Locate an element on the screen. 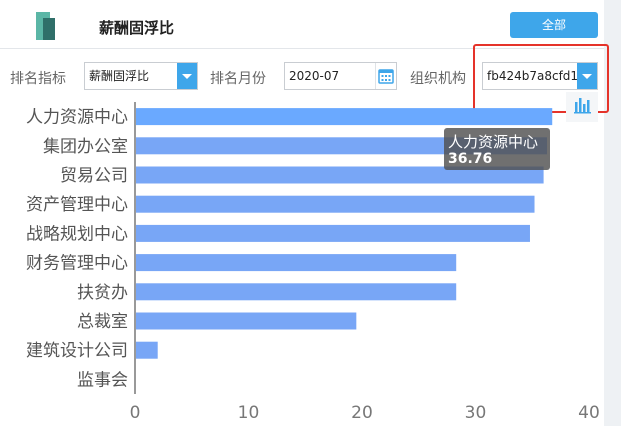 This screenshot has width=621, height=426. y-tick-label: 总裁室 is located at coordinates (102, 322).